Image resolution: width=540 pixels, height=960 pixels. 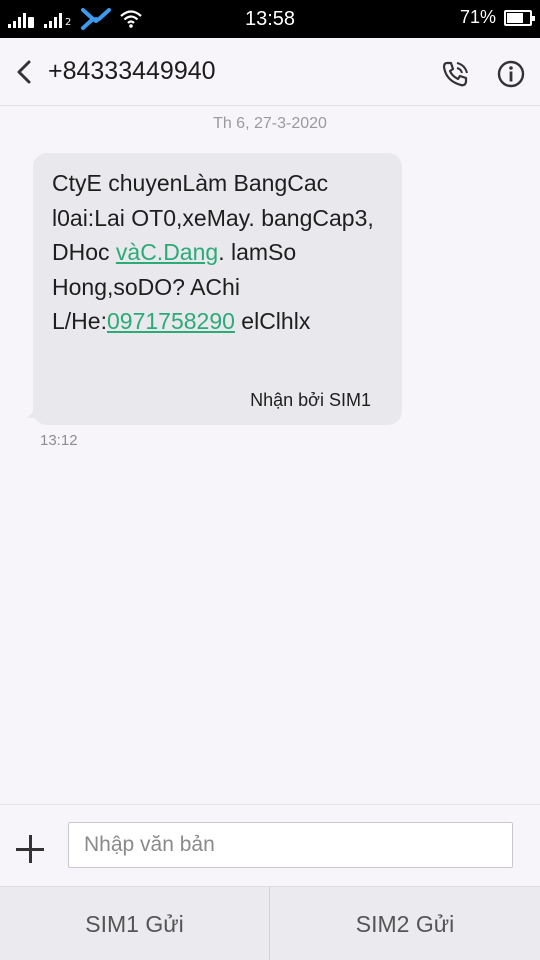 What do you see at coordinates (167, 252) in the screenshot?
I see `message-link: vàC.Dang` at bounding box center [167, 252].